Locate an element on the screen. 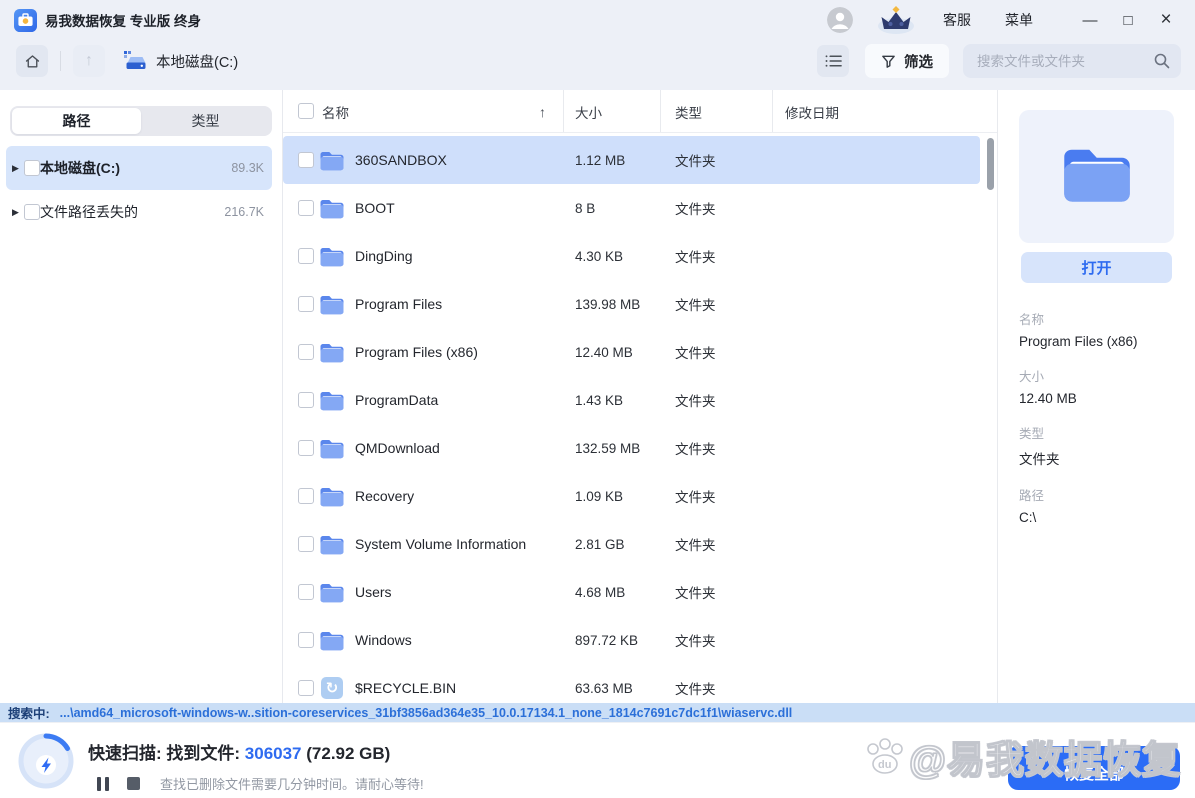  table-row: ↻ BOOT 8 B 文件夹 is located at coordinates (631, 208).